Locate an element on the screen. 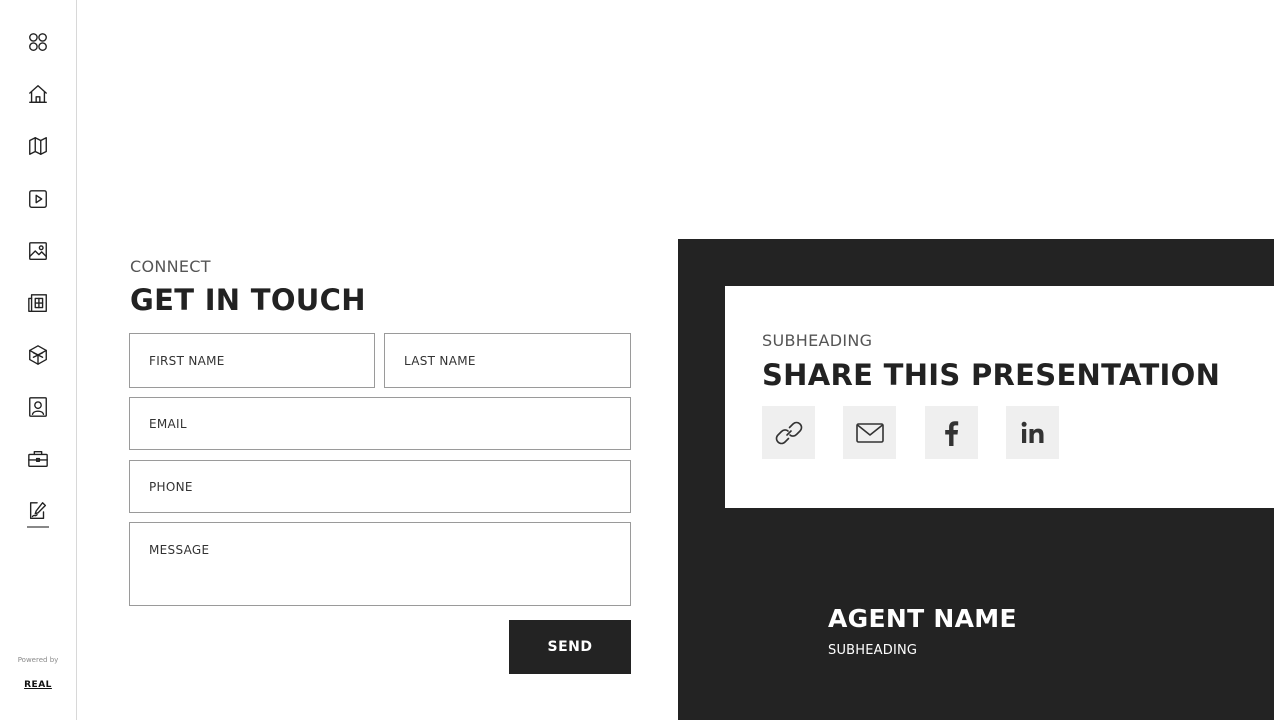  last-name-placeholder: LAST NAME is located at coordinates (440, 360).